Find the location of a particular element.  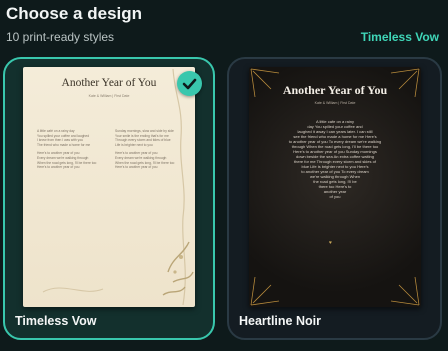

lyric-line: Sunday mornings, slow and side by side is located at coordinates (144, 131).